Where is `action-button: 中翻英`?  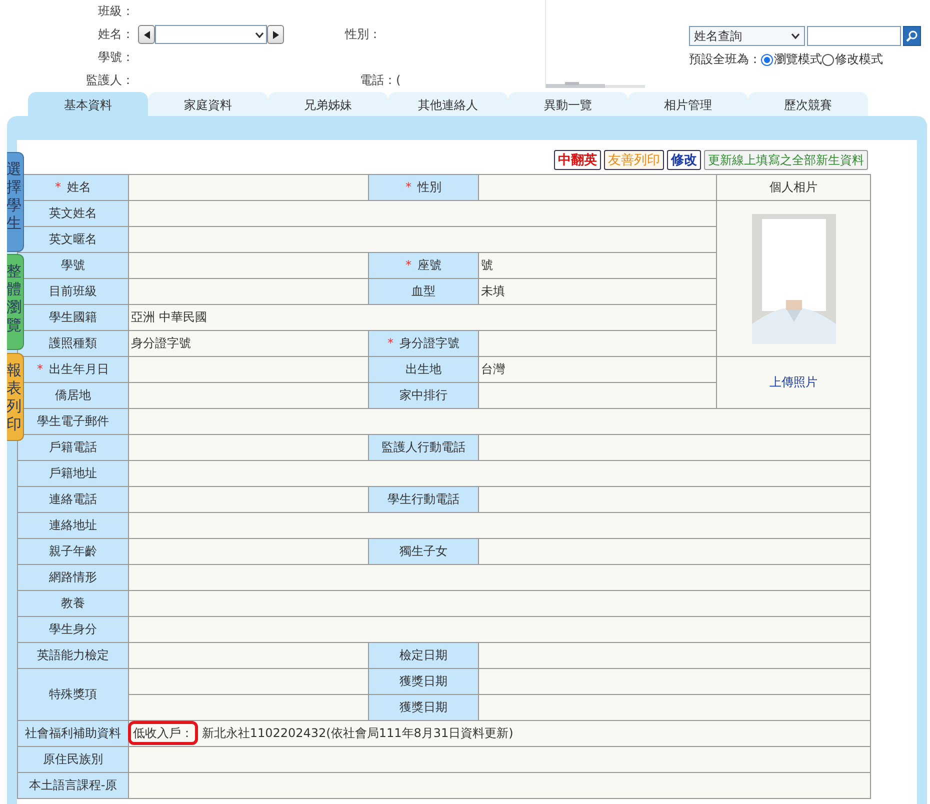 action-button: 中翻英 is located at coordinates (577, 160).